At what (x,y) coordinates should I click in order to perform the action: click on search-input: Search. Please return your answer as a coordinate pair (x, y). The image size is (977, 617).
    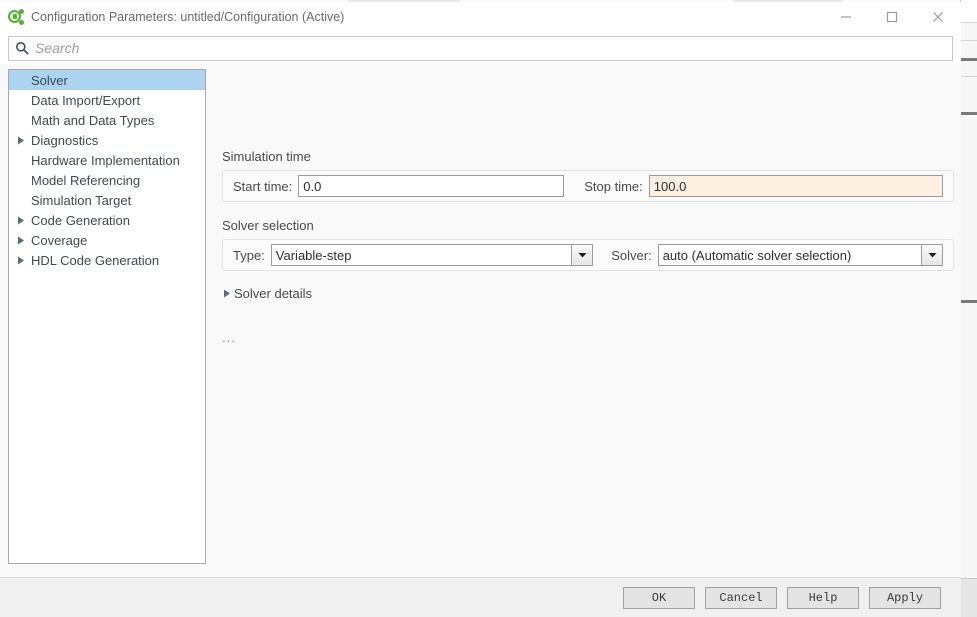
    Looking at the image, I should click on (480, 48).